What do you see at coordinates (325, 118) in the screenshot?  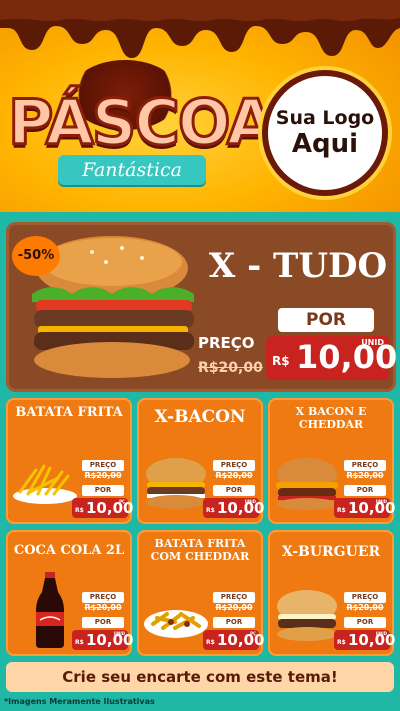 I see `logo-line1: Sua Logo` at bounding box center [325, 118].